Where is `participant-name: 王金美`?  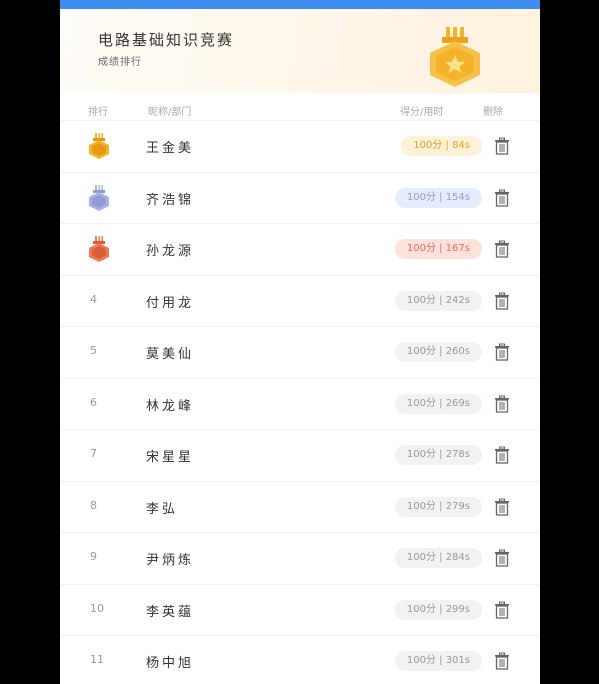 participant-name: 王金美 is located at coordinates (170, 148).